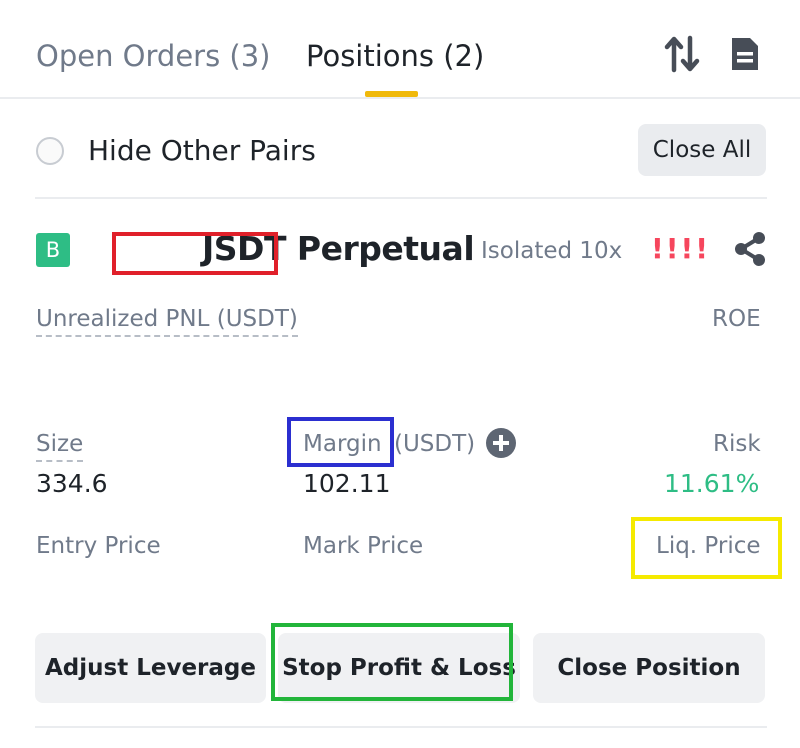 This screenshot has height=748, width=800. What do you see at coordinates (167, 320) in the screenshot?
I see `unrealized-pnl-label: Unrealized PNL (USDT)` at bounding box center [167, 320].